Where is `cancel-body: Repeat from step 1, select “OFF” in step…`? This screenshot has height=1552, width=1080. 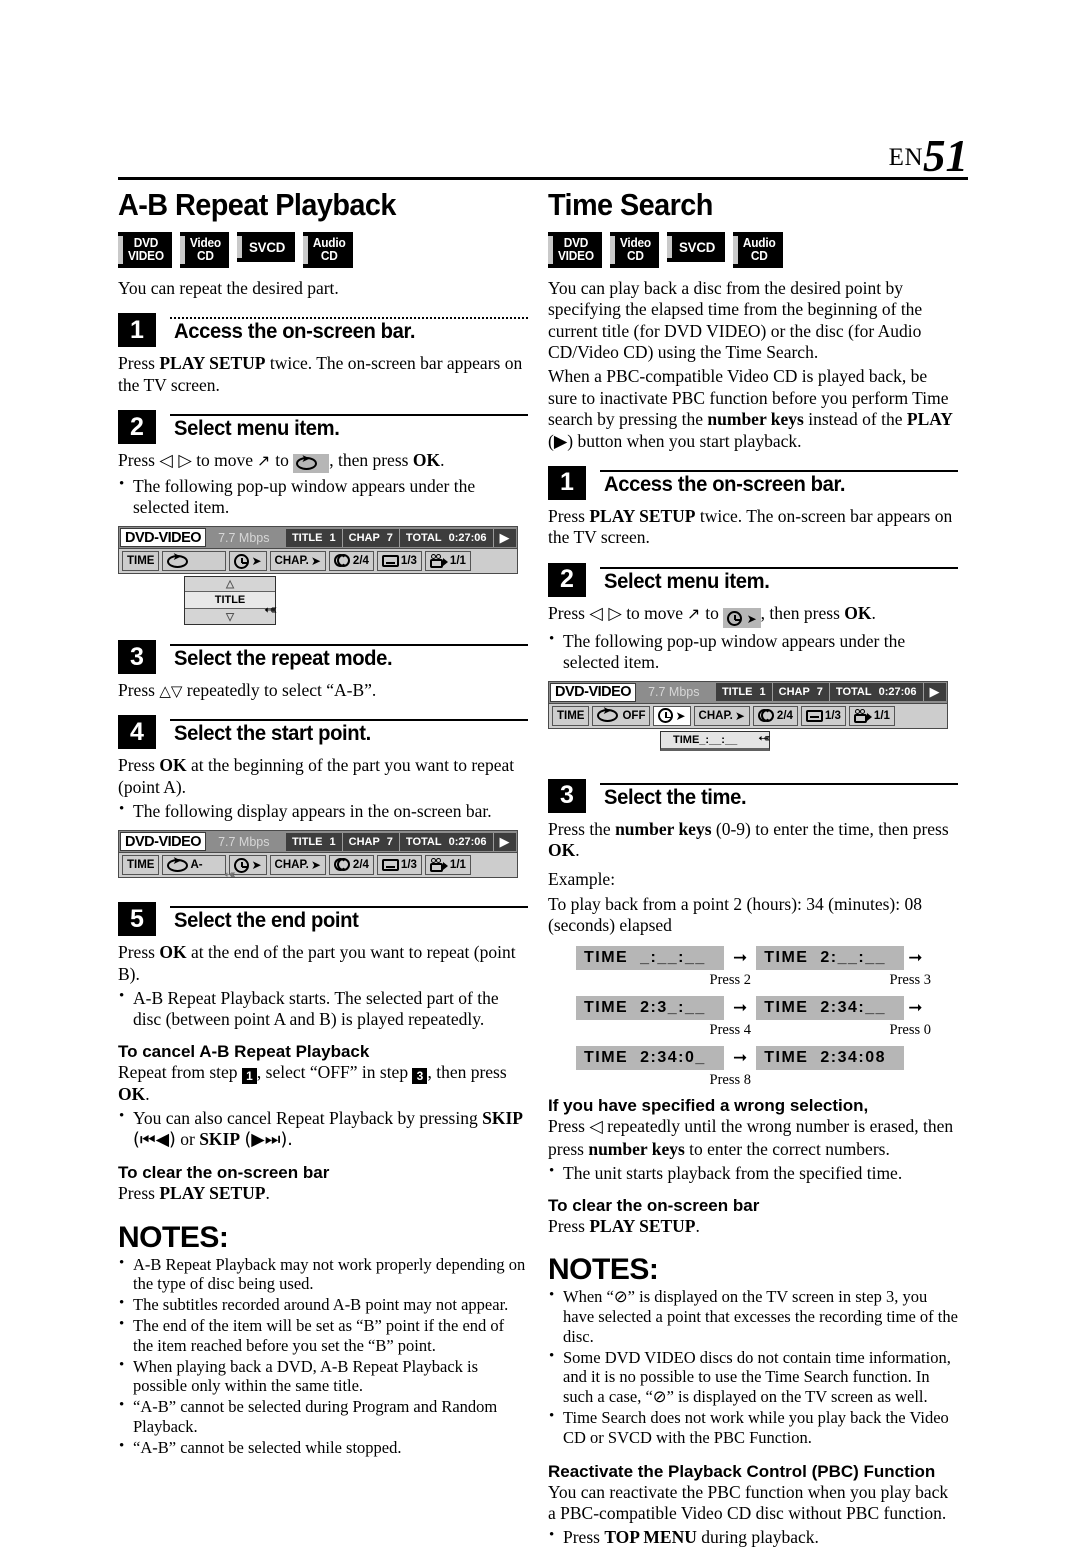 cancel-body: Repeat from step 1, select “OFF” in step… is located at coordinates (323, 1083).